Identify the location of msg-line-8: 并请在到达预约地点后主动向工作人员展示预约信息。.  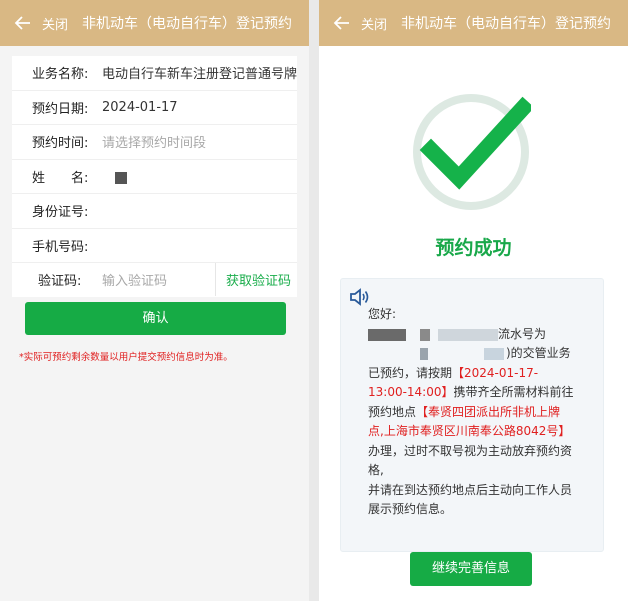
(470, 499).